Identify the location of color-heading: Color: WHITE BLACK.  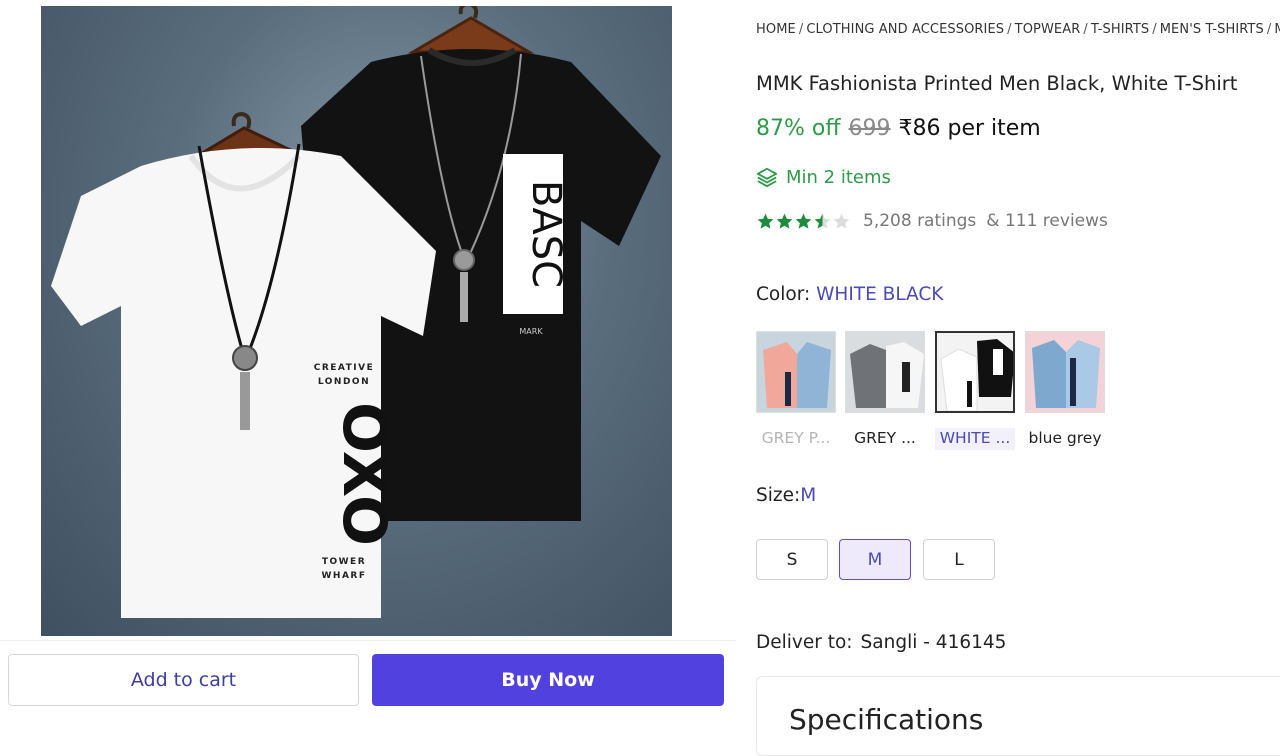
(849, 294).